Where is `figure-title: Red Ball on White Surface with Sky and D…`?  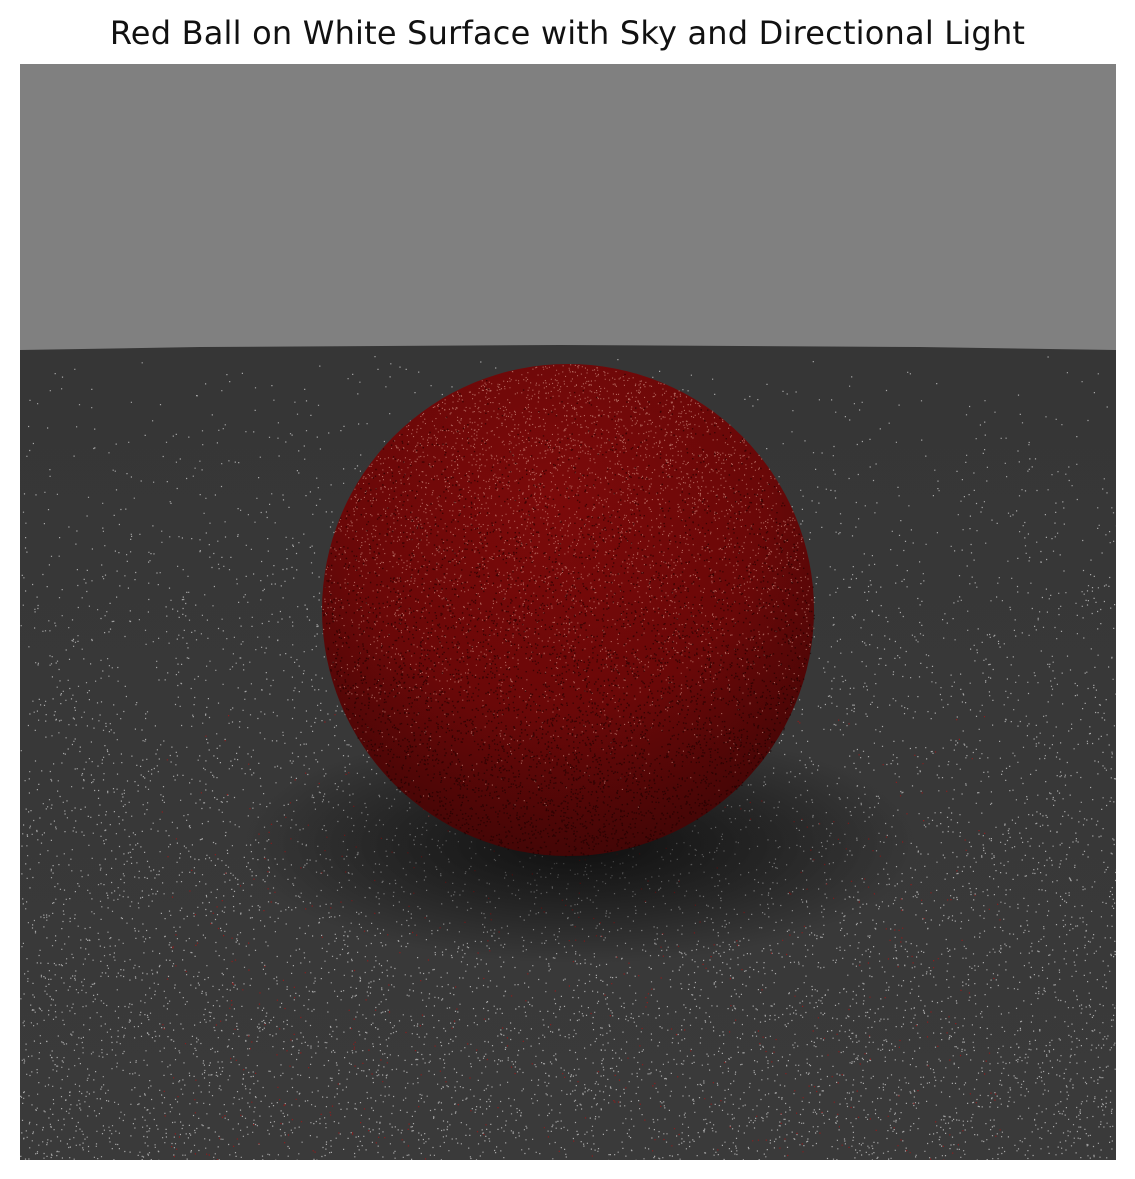 figure-title: Red Ball on White Surface with Sky and D… is located at coordinates (567, 33).